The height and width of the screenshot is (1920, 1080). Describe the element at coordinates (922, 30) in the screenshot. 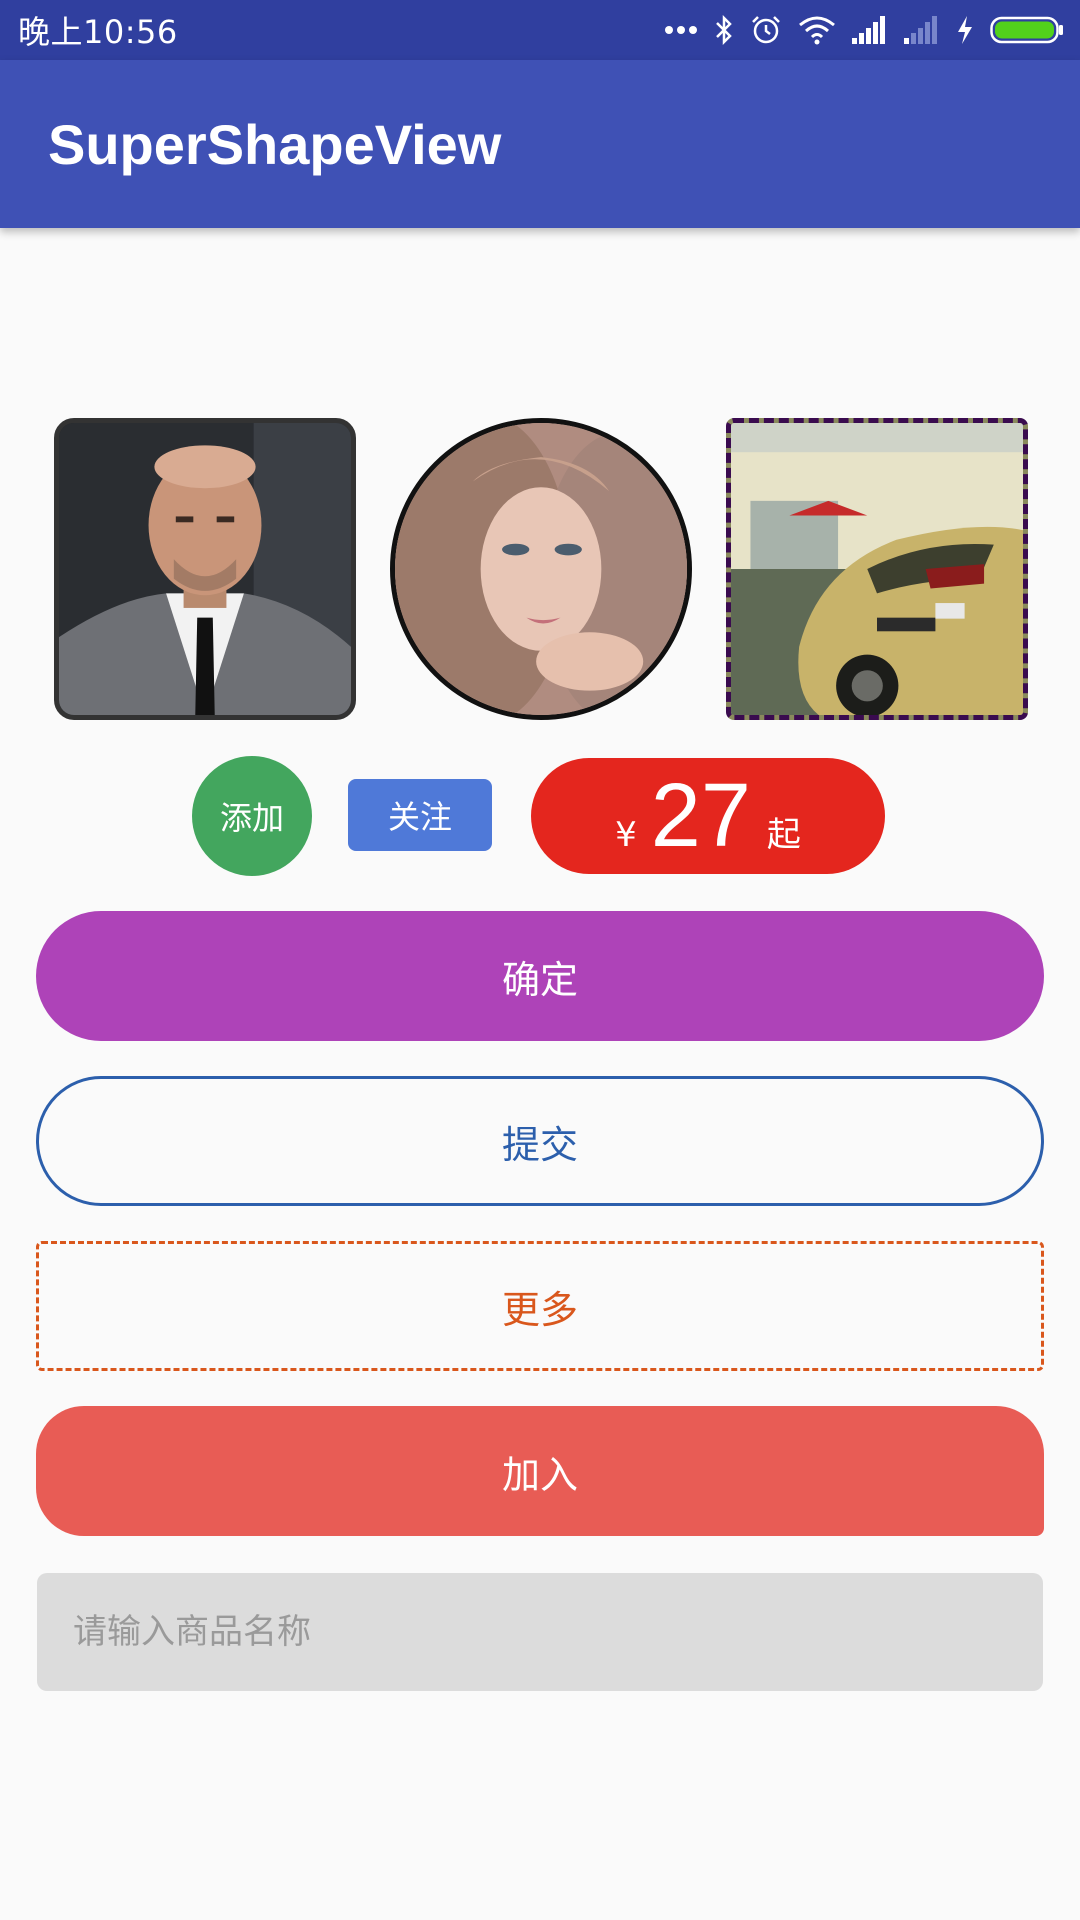

I see `signal-weak-icon` at that location.